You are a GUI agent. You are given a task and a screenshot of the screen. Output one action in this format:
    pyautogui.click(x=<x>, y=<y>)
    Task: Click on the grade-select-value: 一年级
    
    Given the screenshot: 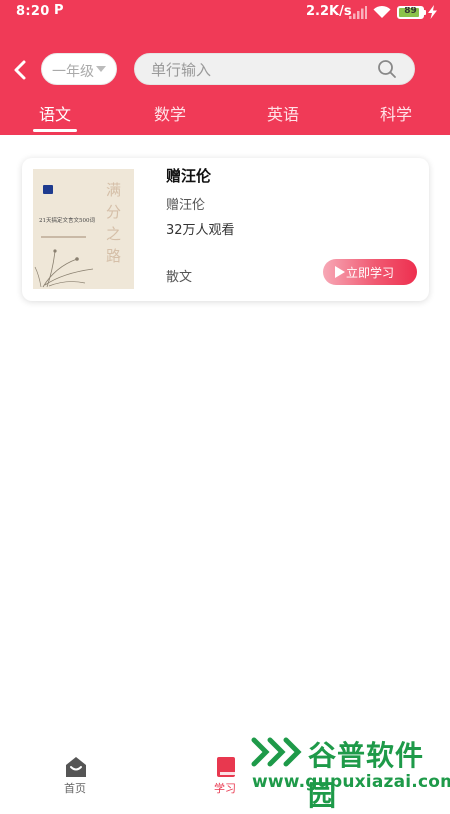 What is the action you would take?
    pyautogui.click(x=73, y=72)
    